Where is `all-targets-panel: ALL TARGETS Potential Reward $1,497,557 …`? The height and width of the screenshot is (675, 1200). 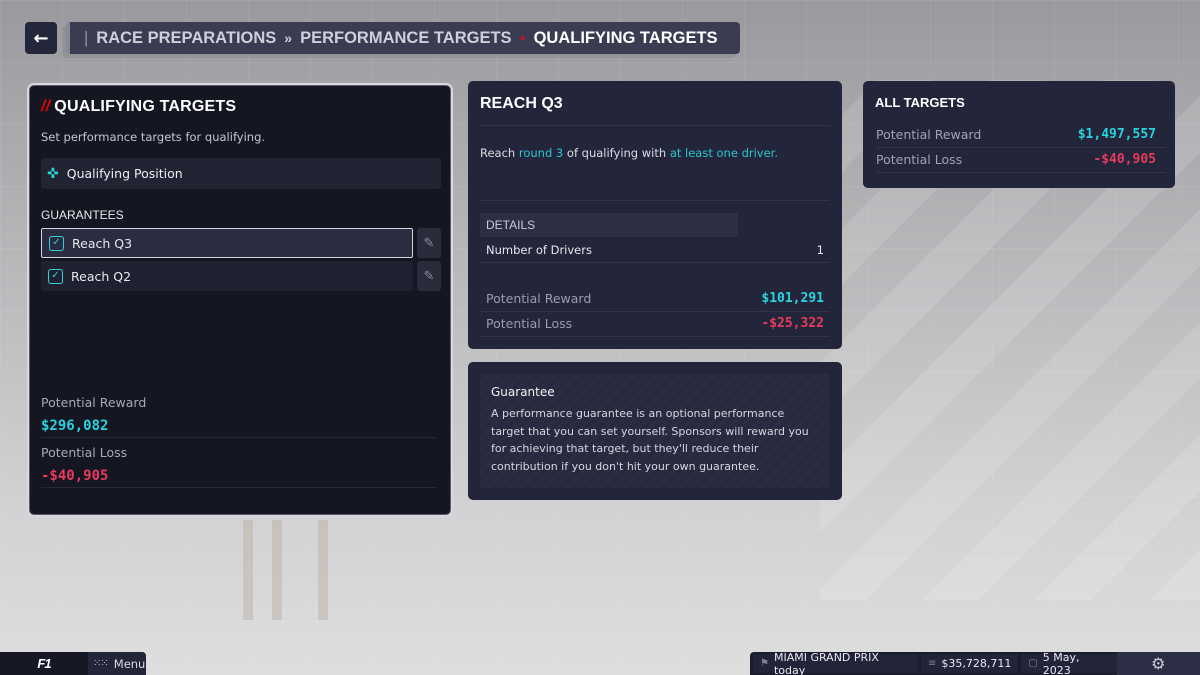 all-targets-panel: ALL TARGETS Potential Reward $1,497,557 … is located at coordinates (1019, 134).